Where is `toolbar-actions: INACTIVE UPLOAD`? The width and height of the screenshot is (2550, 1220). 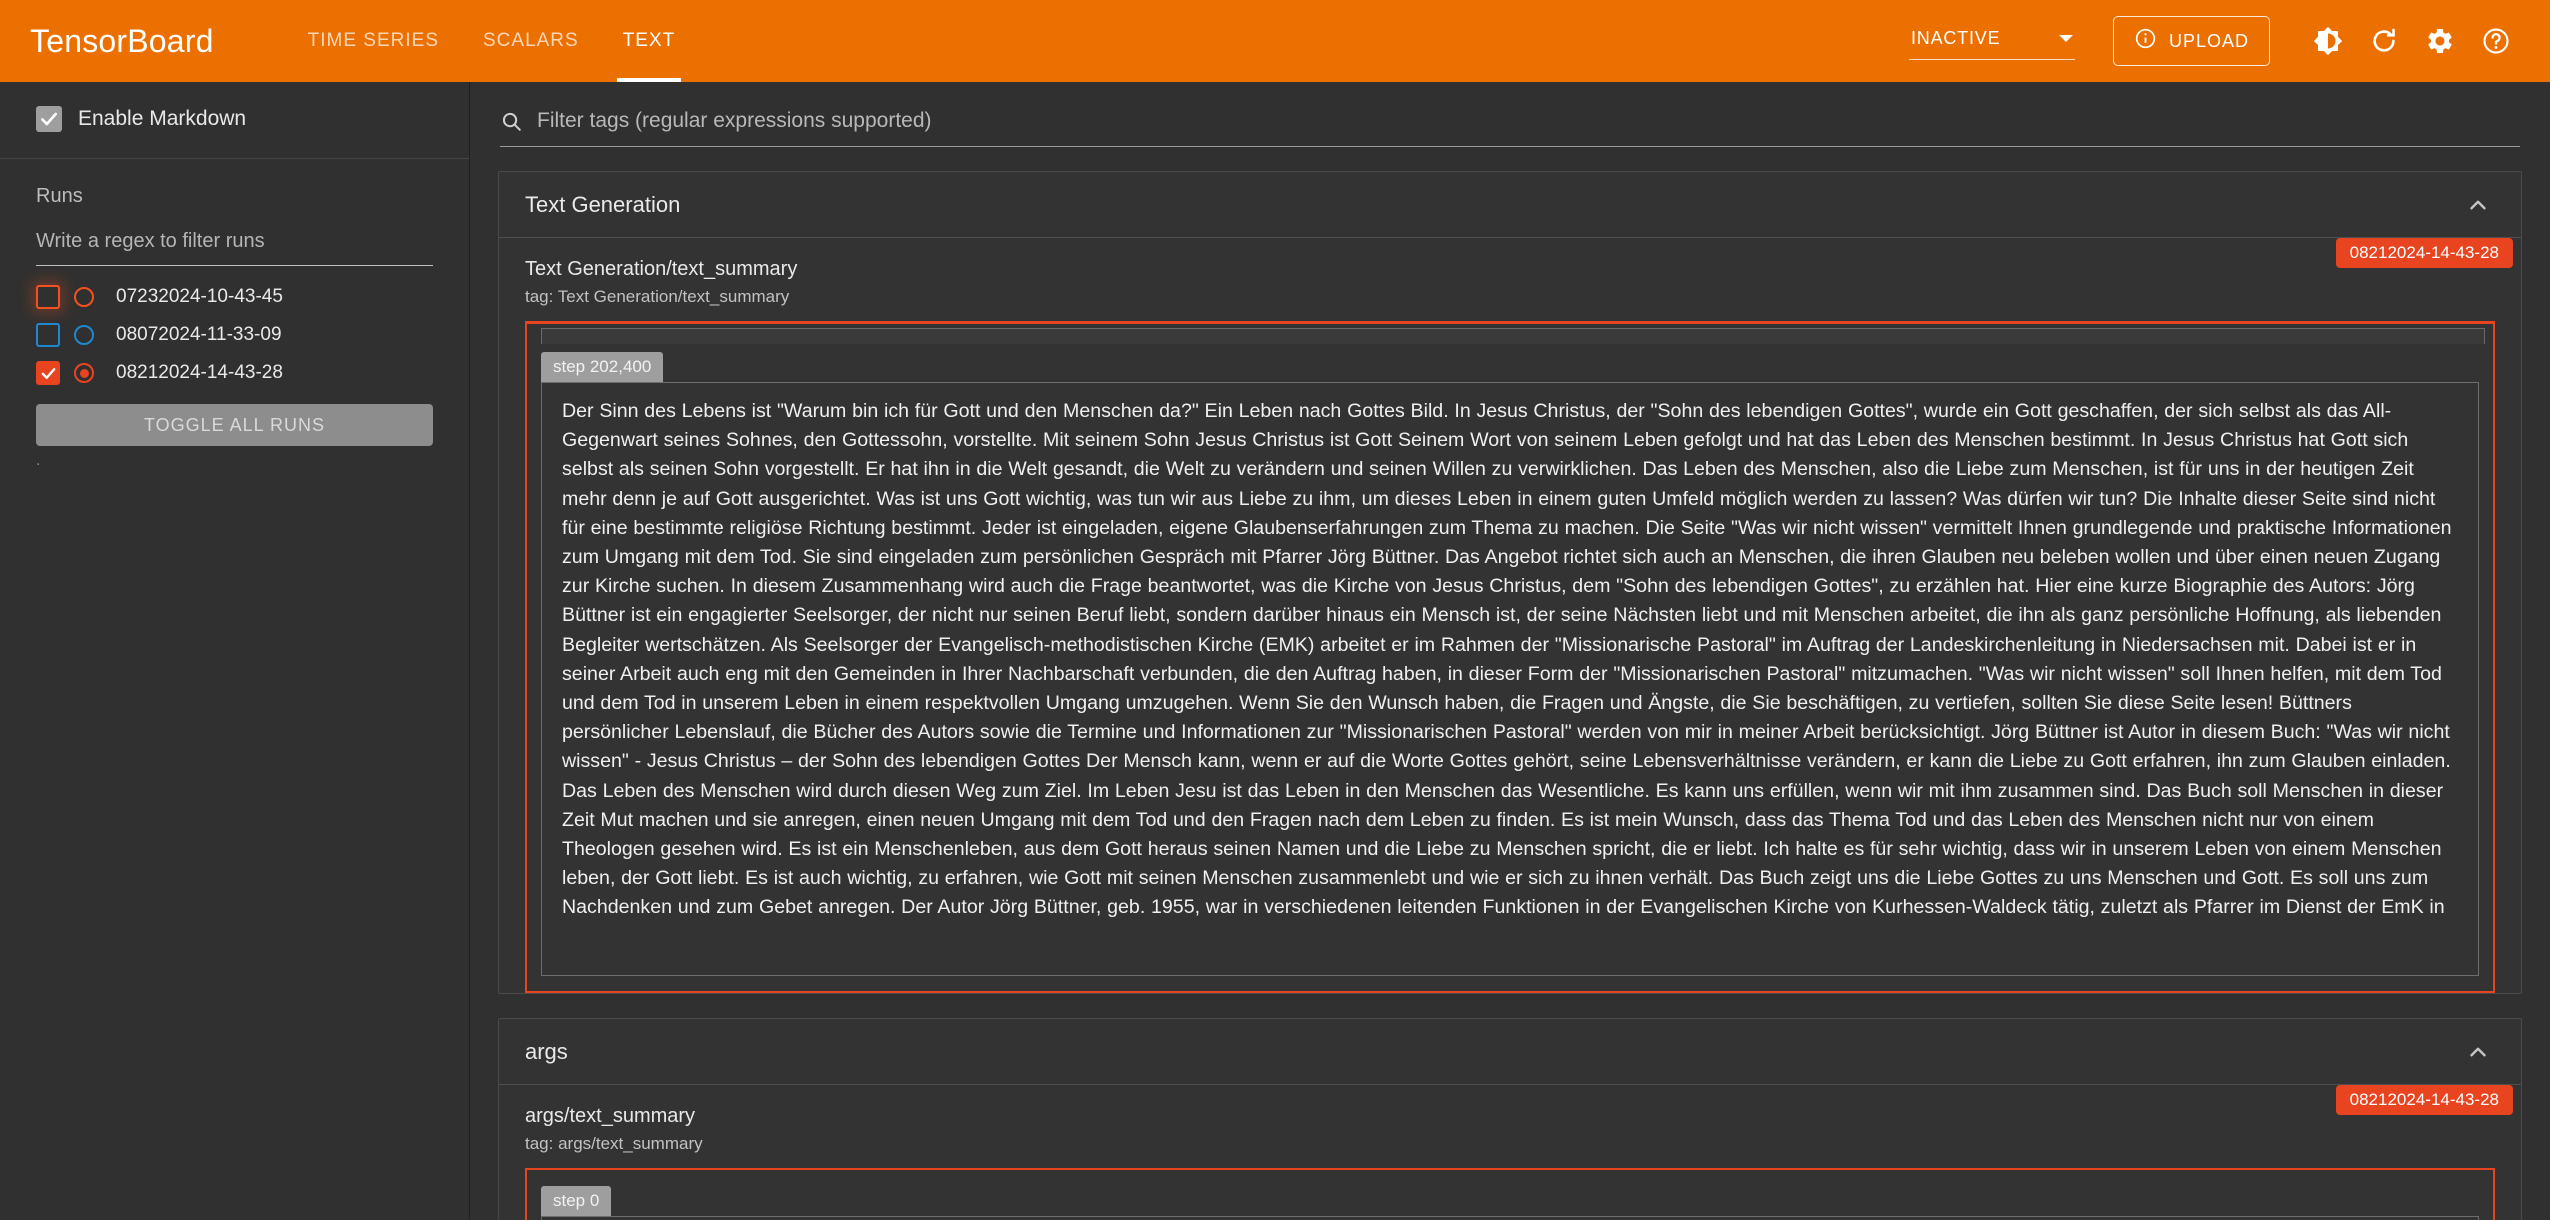 toolbar-actions: INACTIVE UPLOAD is located at coordinates (2216, 41).